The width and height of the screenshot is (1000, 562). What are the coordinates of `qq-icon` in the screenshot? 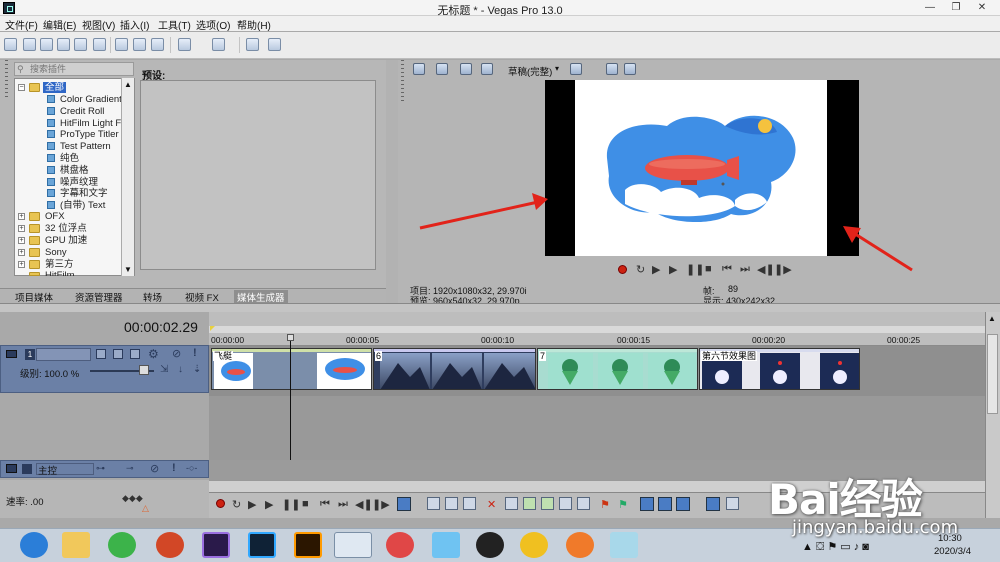 It's located at (490, 545).